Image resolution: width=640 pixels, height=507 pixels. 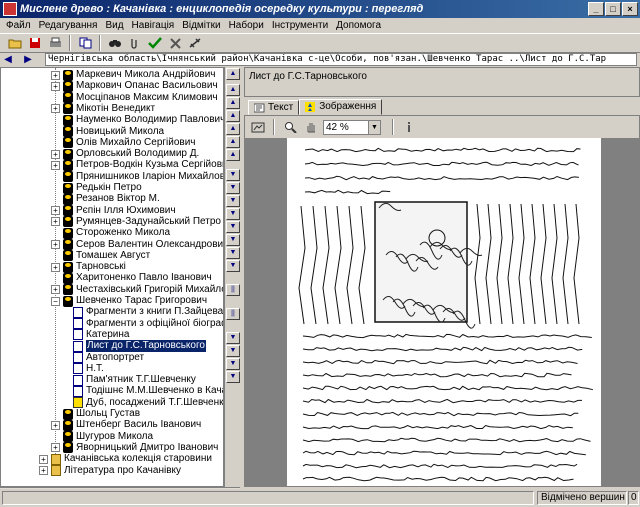 What do you see at coordinates (108, 437) in the screenshot?
I see `tree-item: Шугуров Микола` at bounding box center [108, 437].